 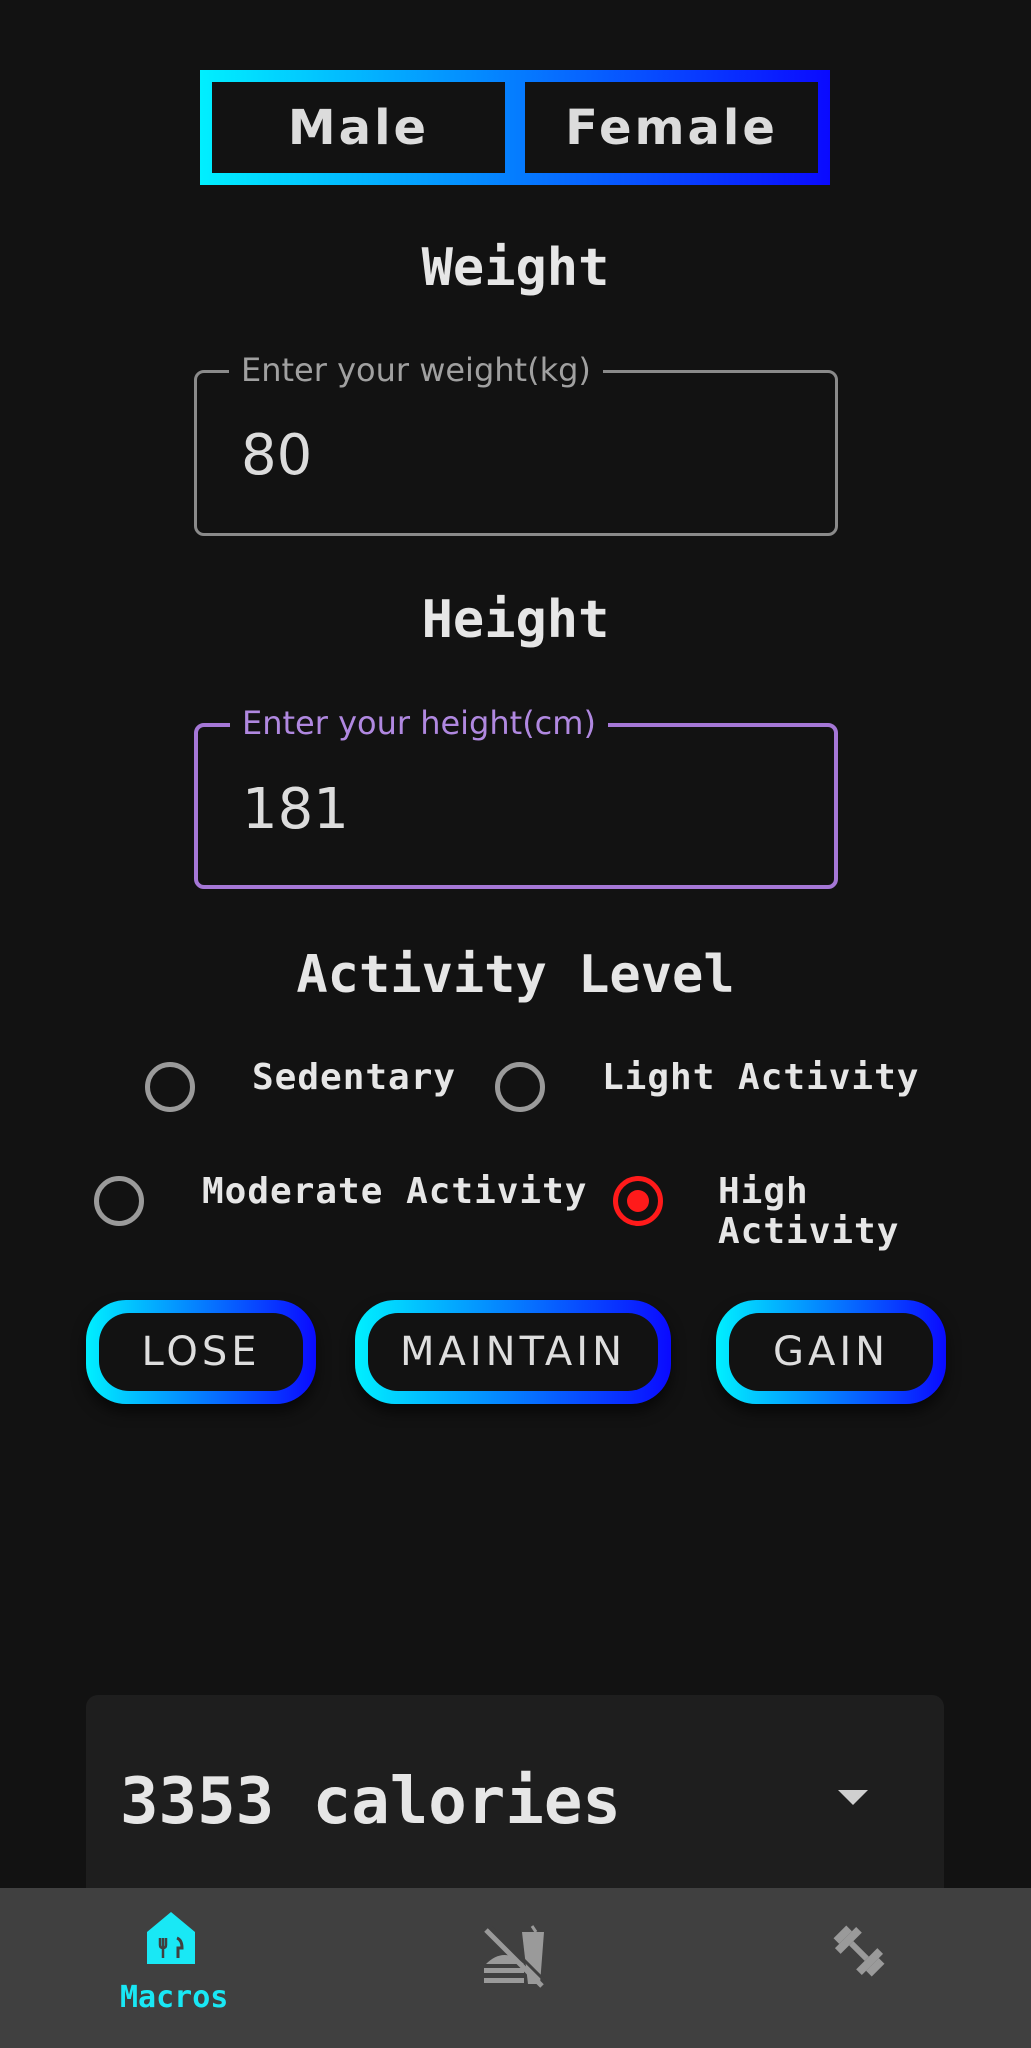 I want to click on gender-toggle: Male Female, so click(x=515, y=127).